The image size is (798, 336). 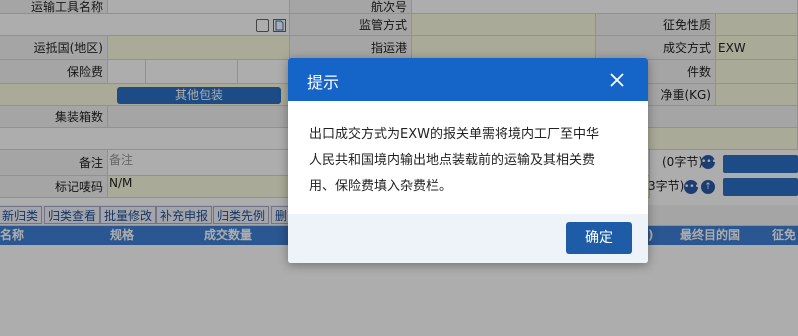 What do you see at coordinates (468, 238) in the screenshot?
I see `dialog-footer: 确定` at bounding box center [468, 238].